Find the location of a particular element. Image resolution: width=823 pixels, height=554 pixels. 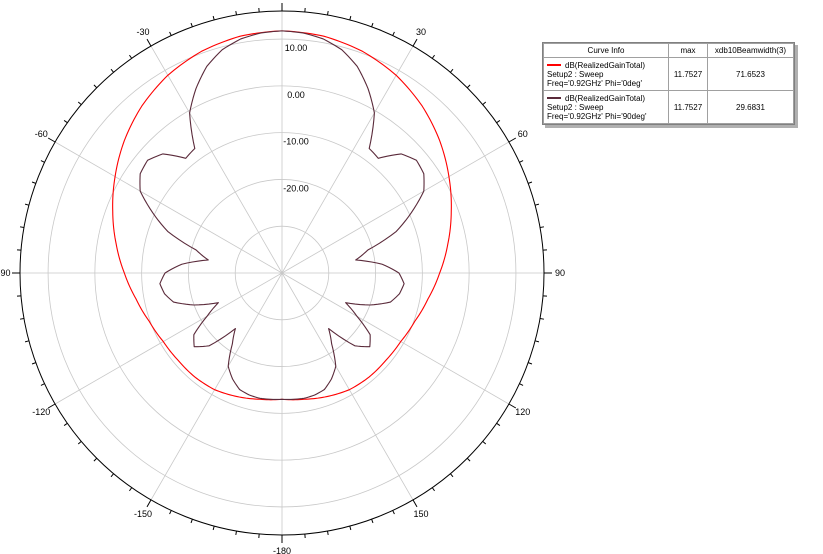

angle-label: -90 is located at coordinates (5, 273).